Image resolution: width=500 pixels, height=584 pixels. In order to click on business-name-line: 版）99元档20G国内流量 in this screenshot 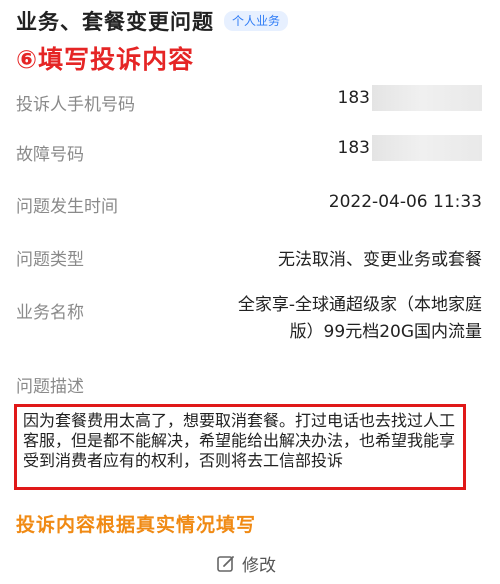, I will do `click(385, 332)`.